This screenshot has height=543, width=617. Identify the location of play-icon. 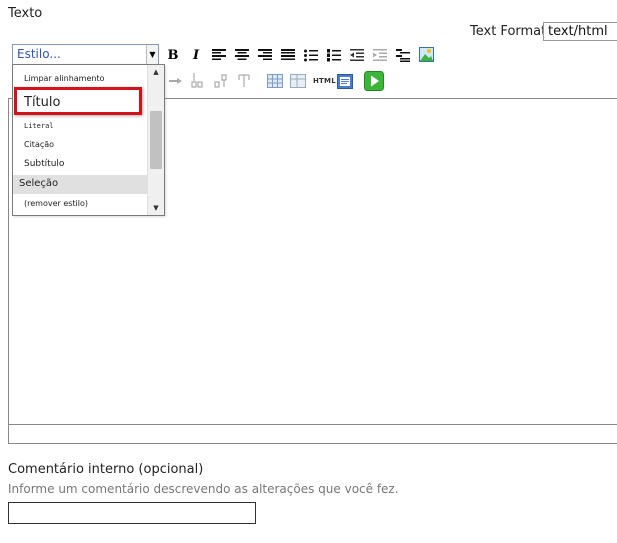
(374, 81).